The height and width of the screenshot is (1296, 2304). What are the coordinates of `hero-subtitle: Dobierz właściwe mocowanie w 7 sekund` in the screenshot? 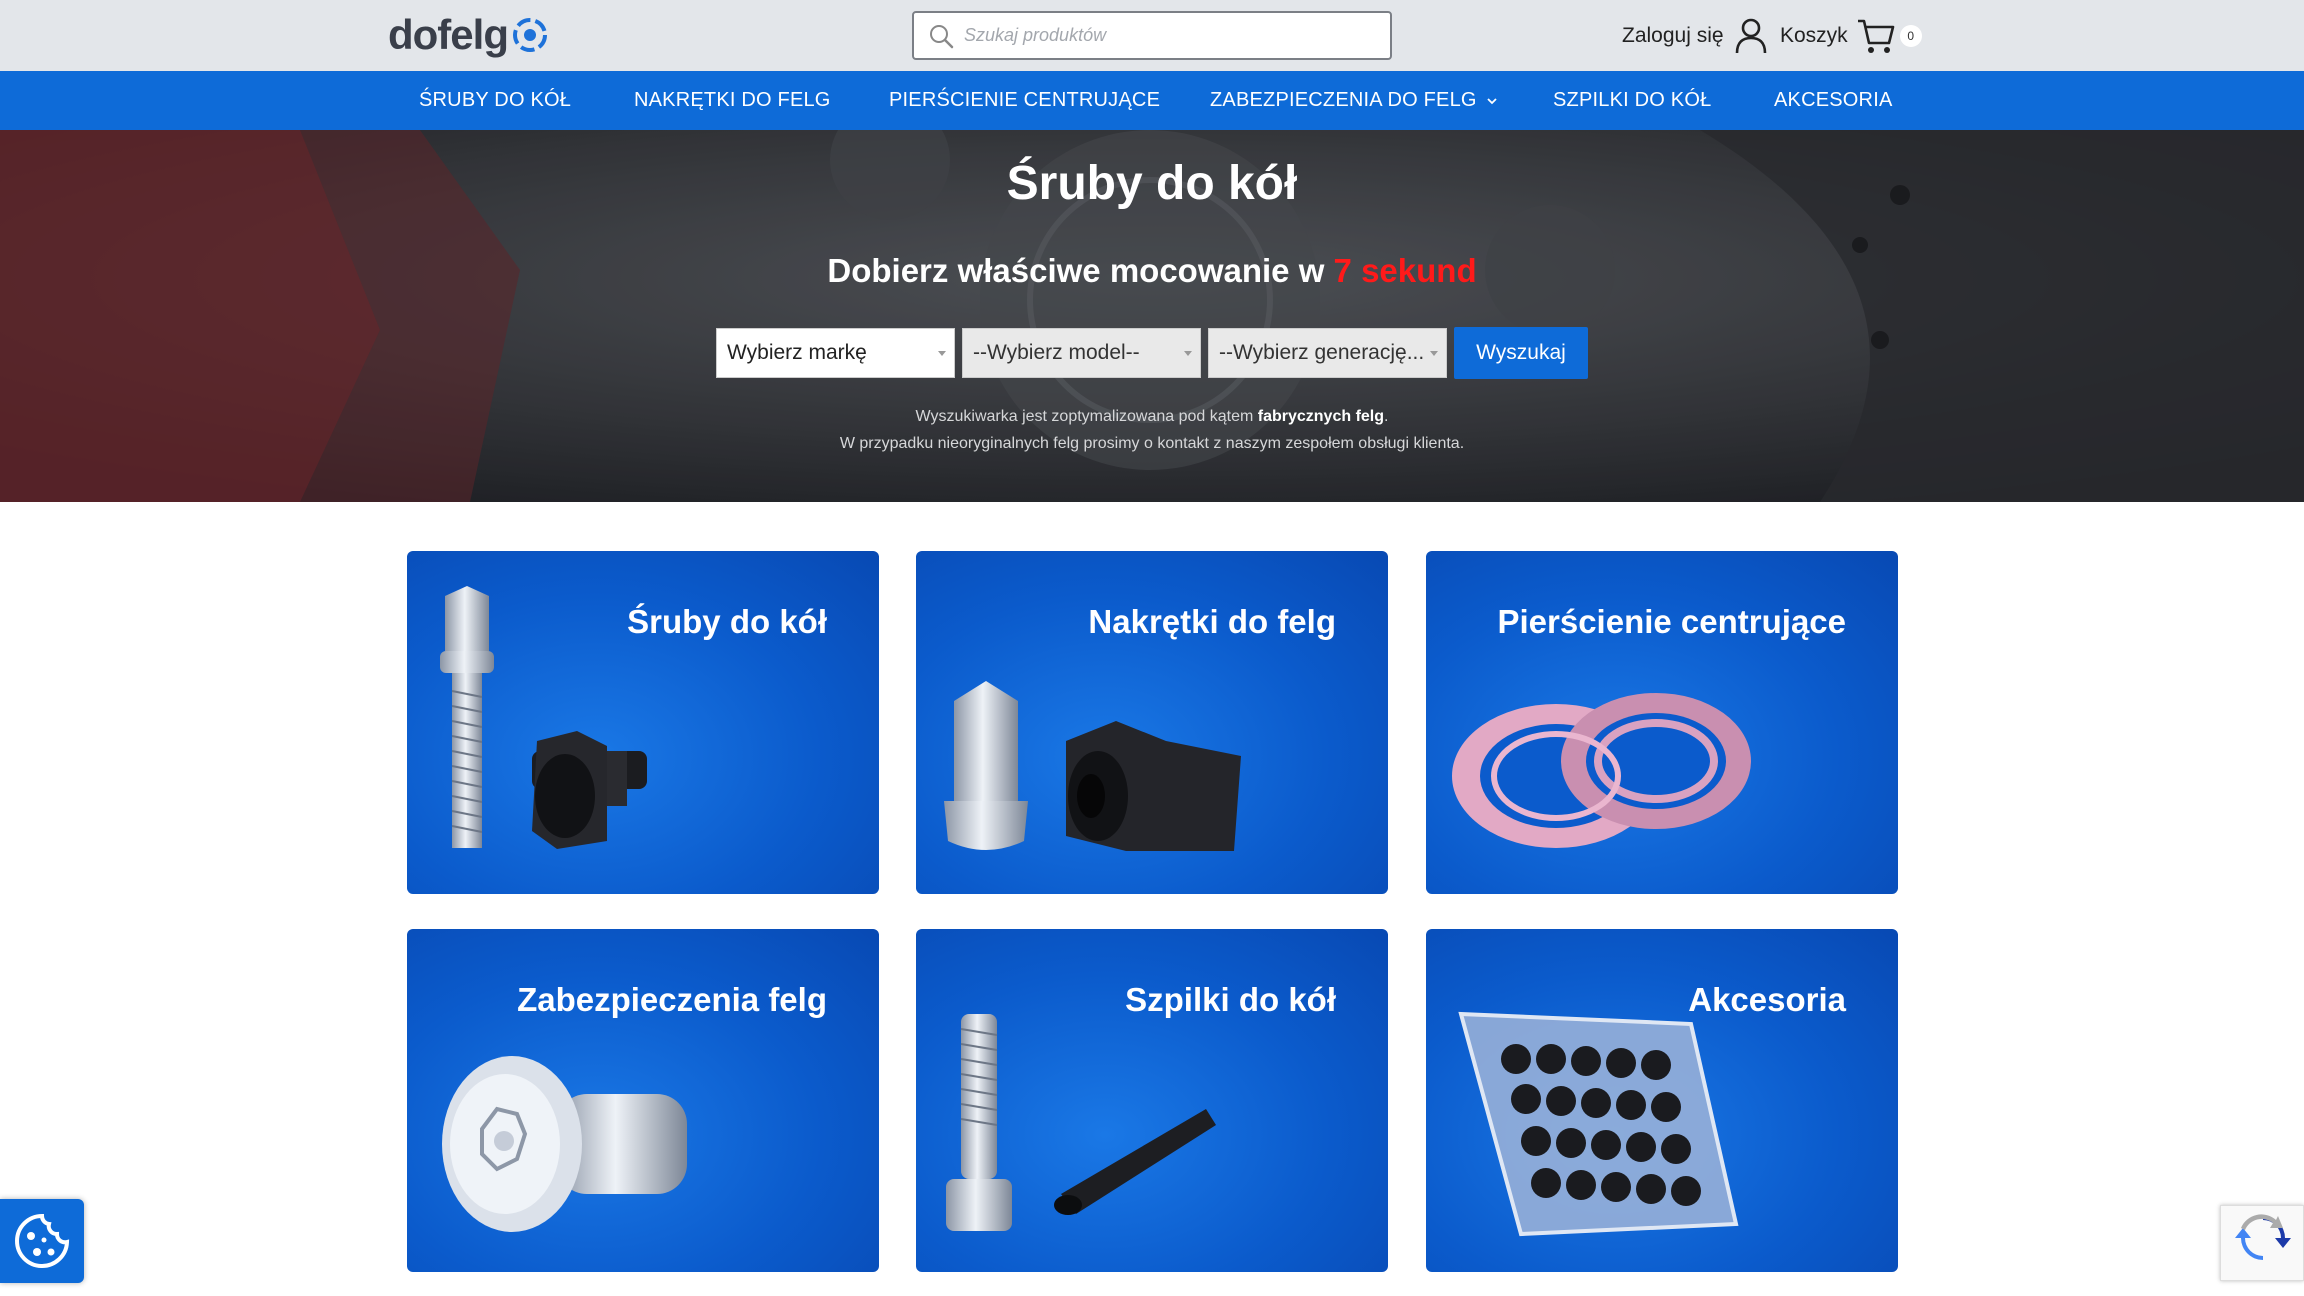 It's located at (1152, 271).